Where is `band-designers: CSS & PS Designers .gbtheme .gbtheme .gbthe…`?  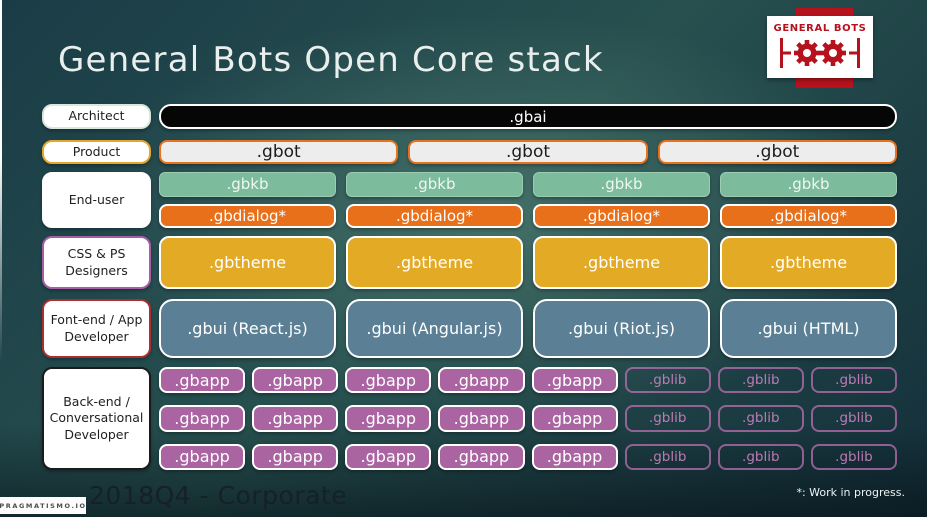 band-designers: CSS & PS Designers .gbtheme .gbtheme .gbthe… is located at coordinates (469, 262).